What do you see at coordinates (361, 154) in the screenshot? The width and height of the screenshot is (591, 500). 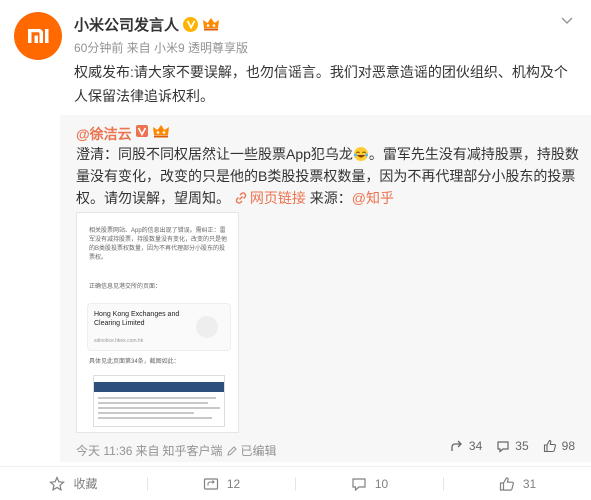 I see `laughing-emoji-icon` at bounding box center [361, 154].